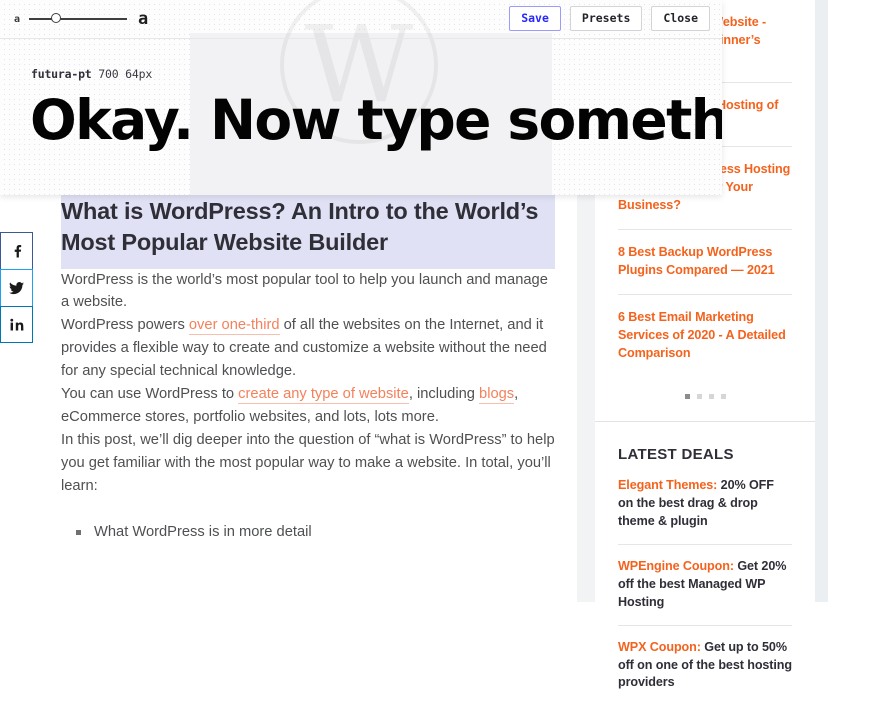 The width and height of the screenshot is (890, 705). I want to click on font-family-name: futura-pt, so click(61, 74).